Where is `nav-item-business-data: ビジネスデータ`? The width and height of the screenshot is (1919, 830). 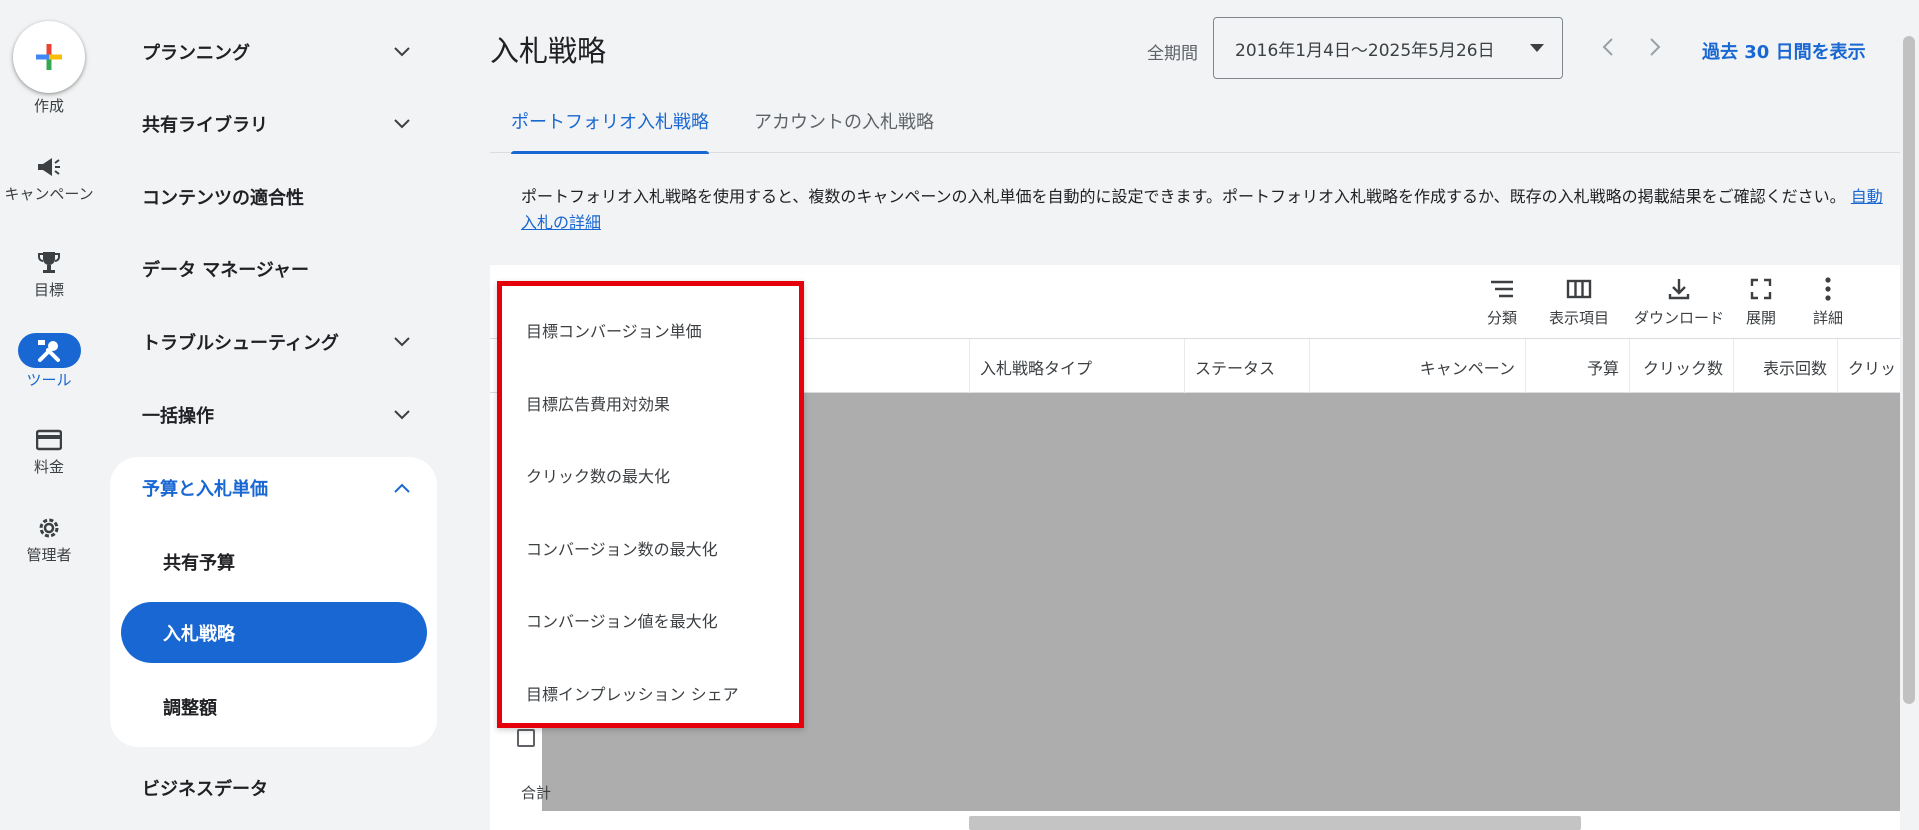 nav-item-business-data: ビジネスデータ is located at coordinates (277, 788).